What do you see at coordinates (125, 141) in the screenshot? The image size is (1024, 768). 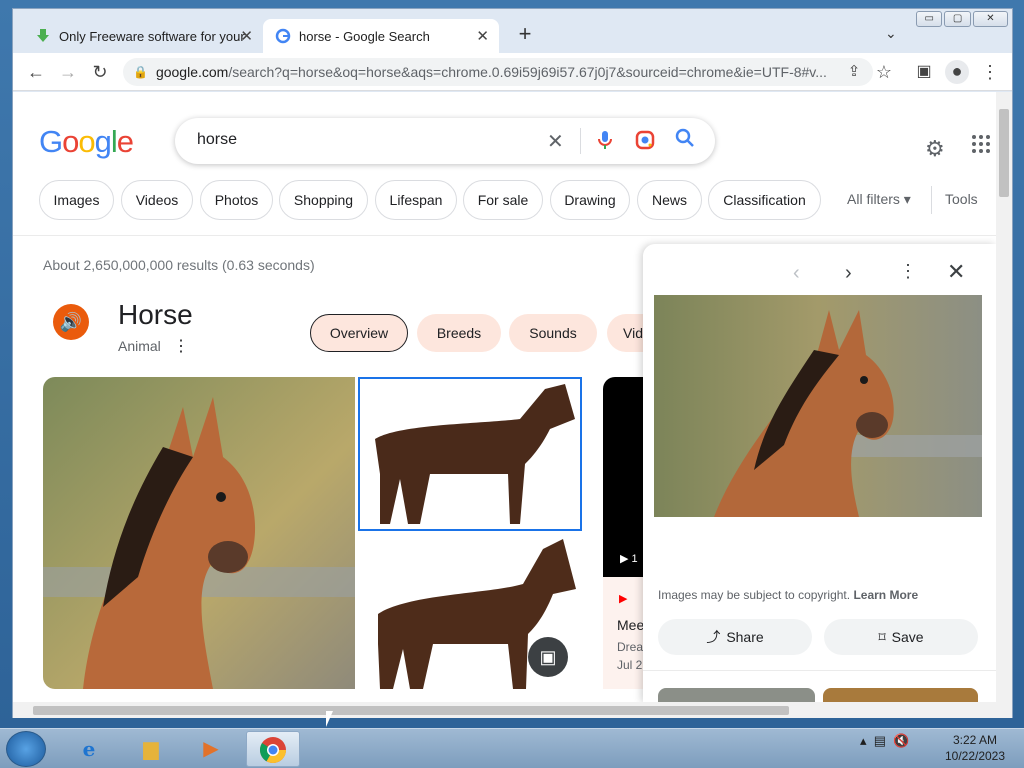 I see `logo-letter: e` at bounding box center [125, 141].